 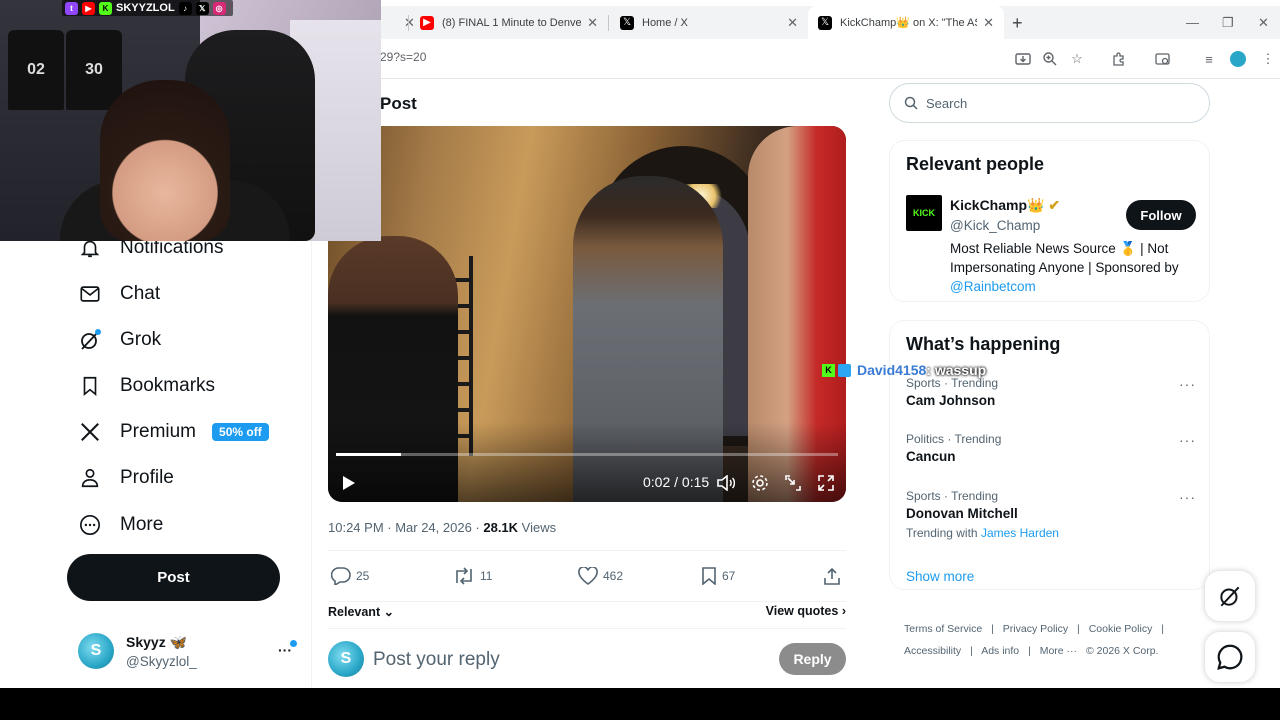 I want to click on chevron-down-icon: ⌄, so click(x=389, y=612).